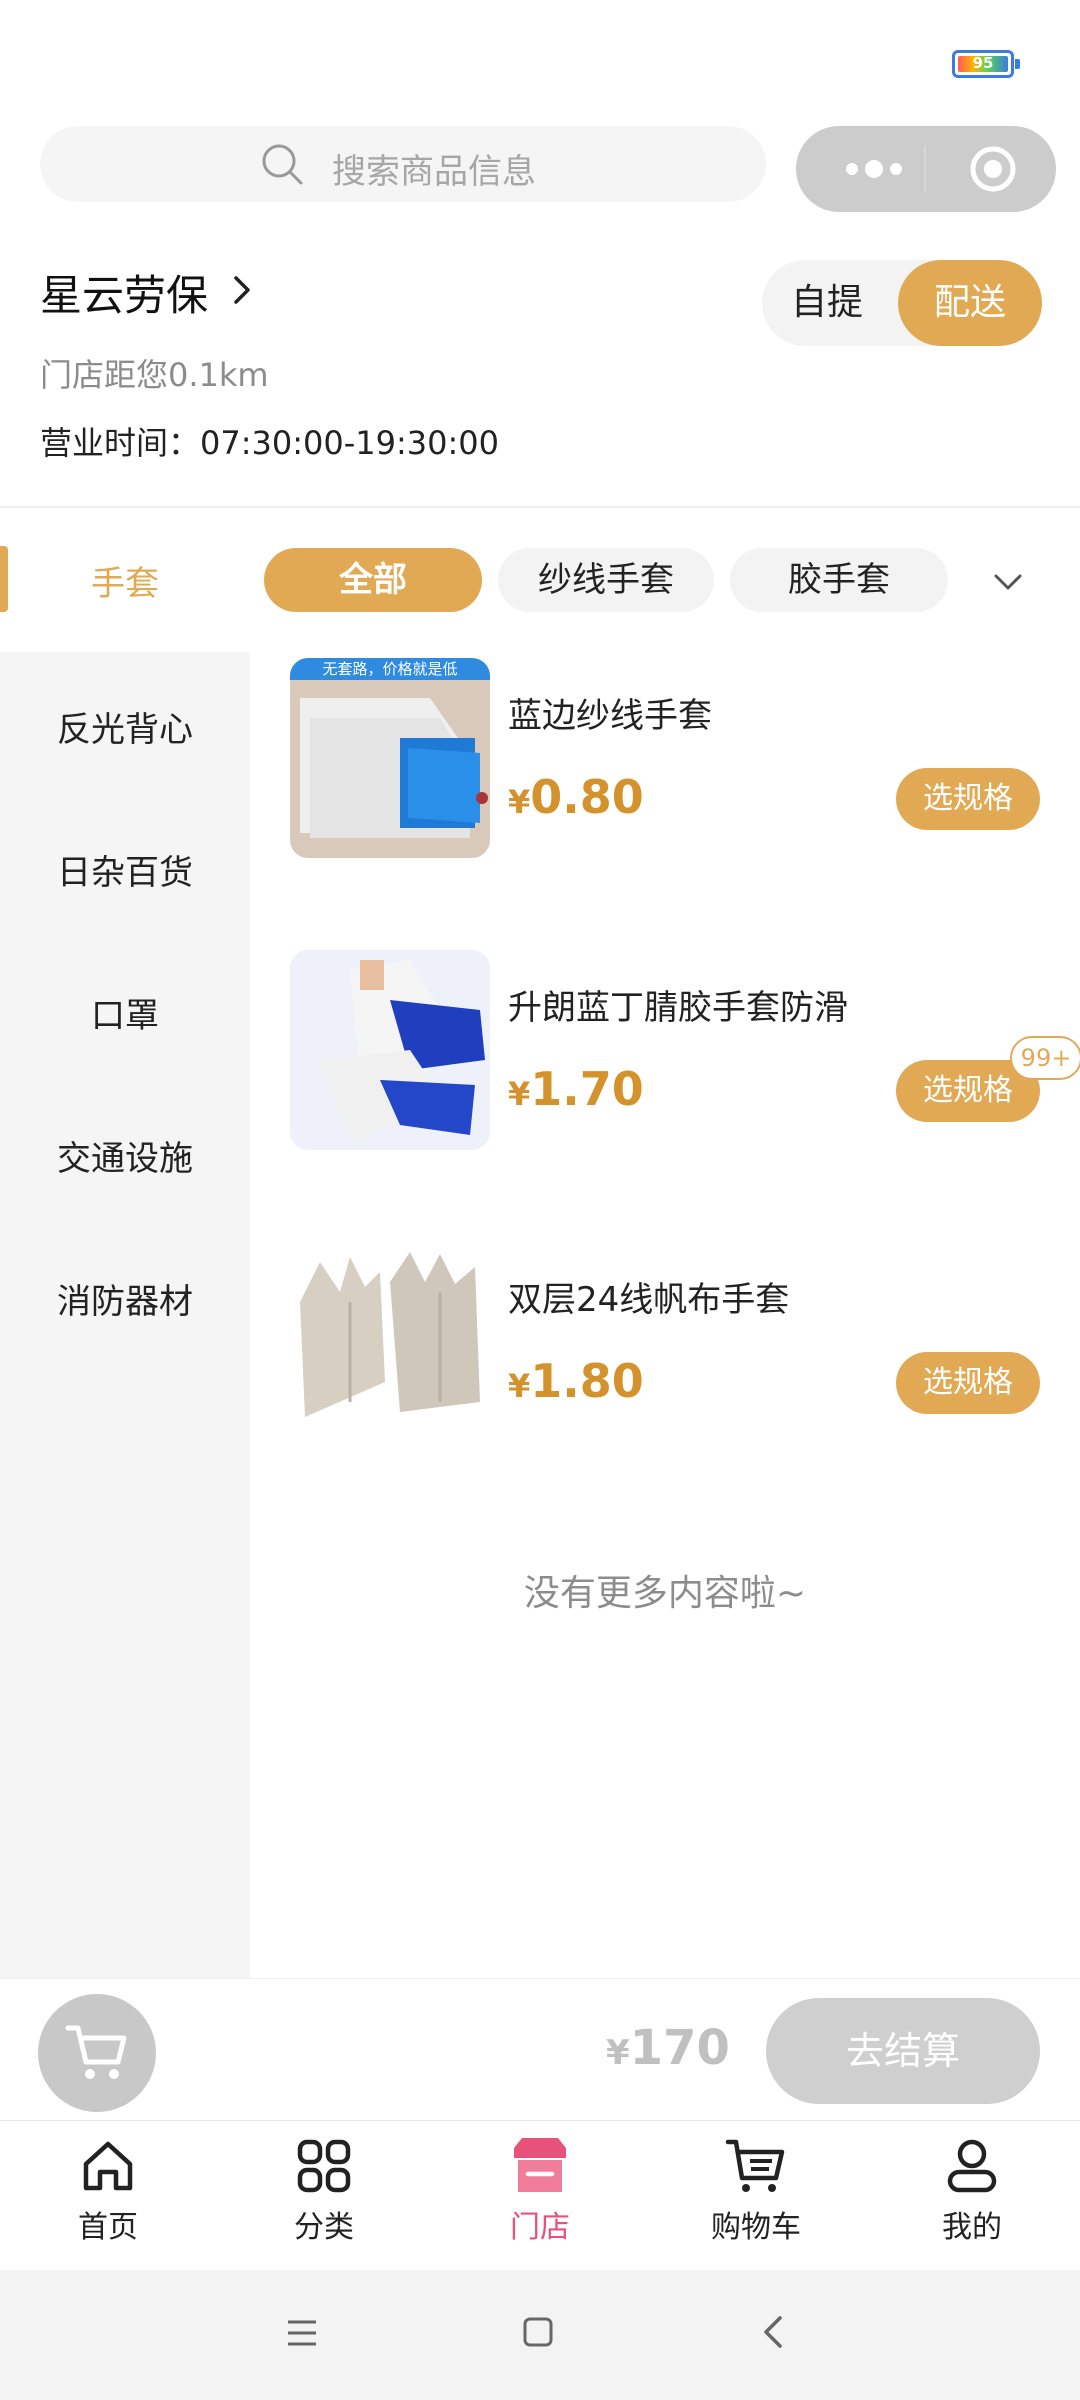 The image size is (1080, 2400). Describe the element at coordinates (540, 2165) in the screenshot. I see `store-icon` at that location.